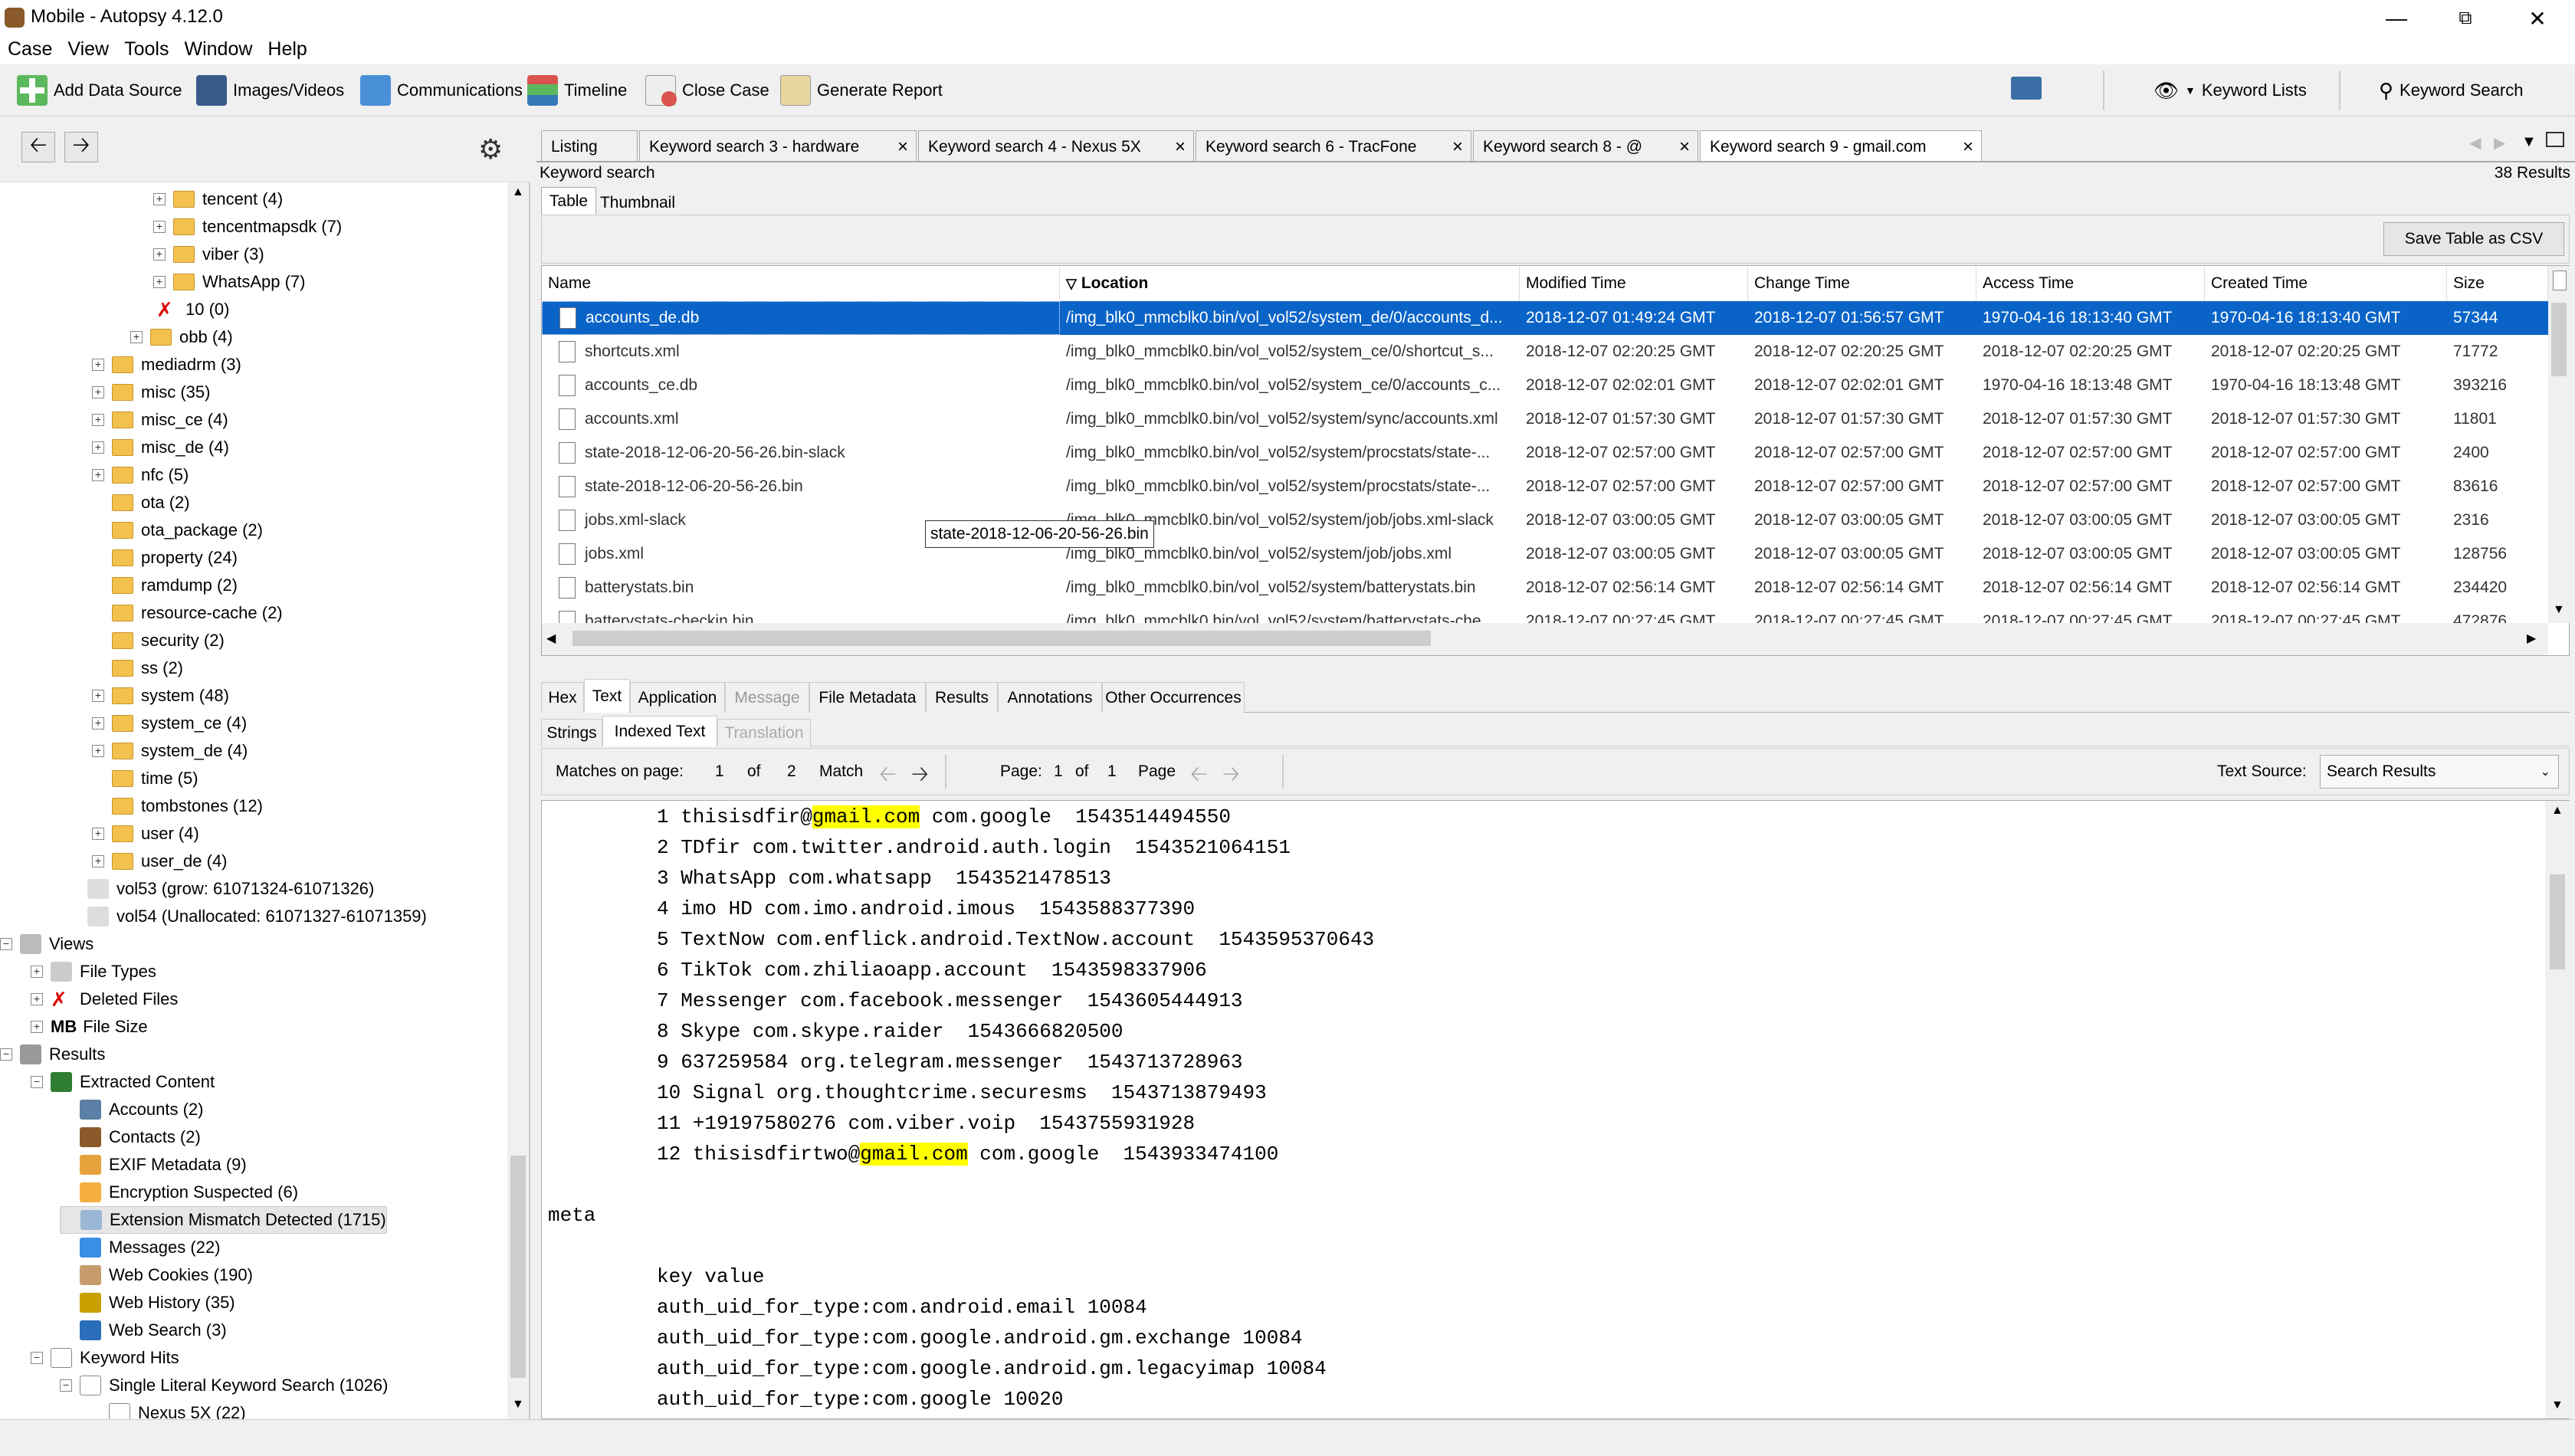  What do you see at coordinates (188, 613) in the screenshot?
I see `tree-node: resource-cache (2)` at bounding box center [188, 613].